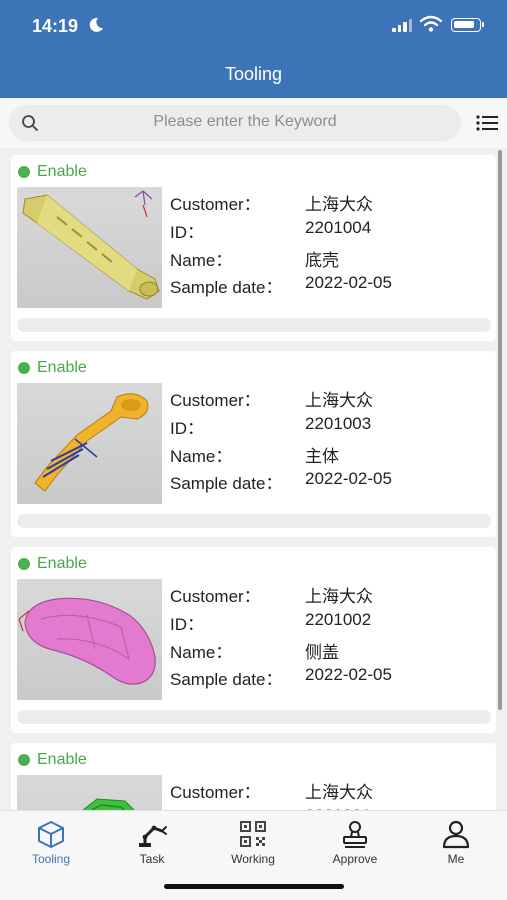 The width and height of the screenshot is (507, 900). What do you see at coordinates (245, 121) in the screenshot?
I see `search-placeholder: Please enter the Keyword` at bounding box center [245, 121].